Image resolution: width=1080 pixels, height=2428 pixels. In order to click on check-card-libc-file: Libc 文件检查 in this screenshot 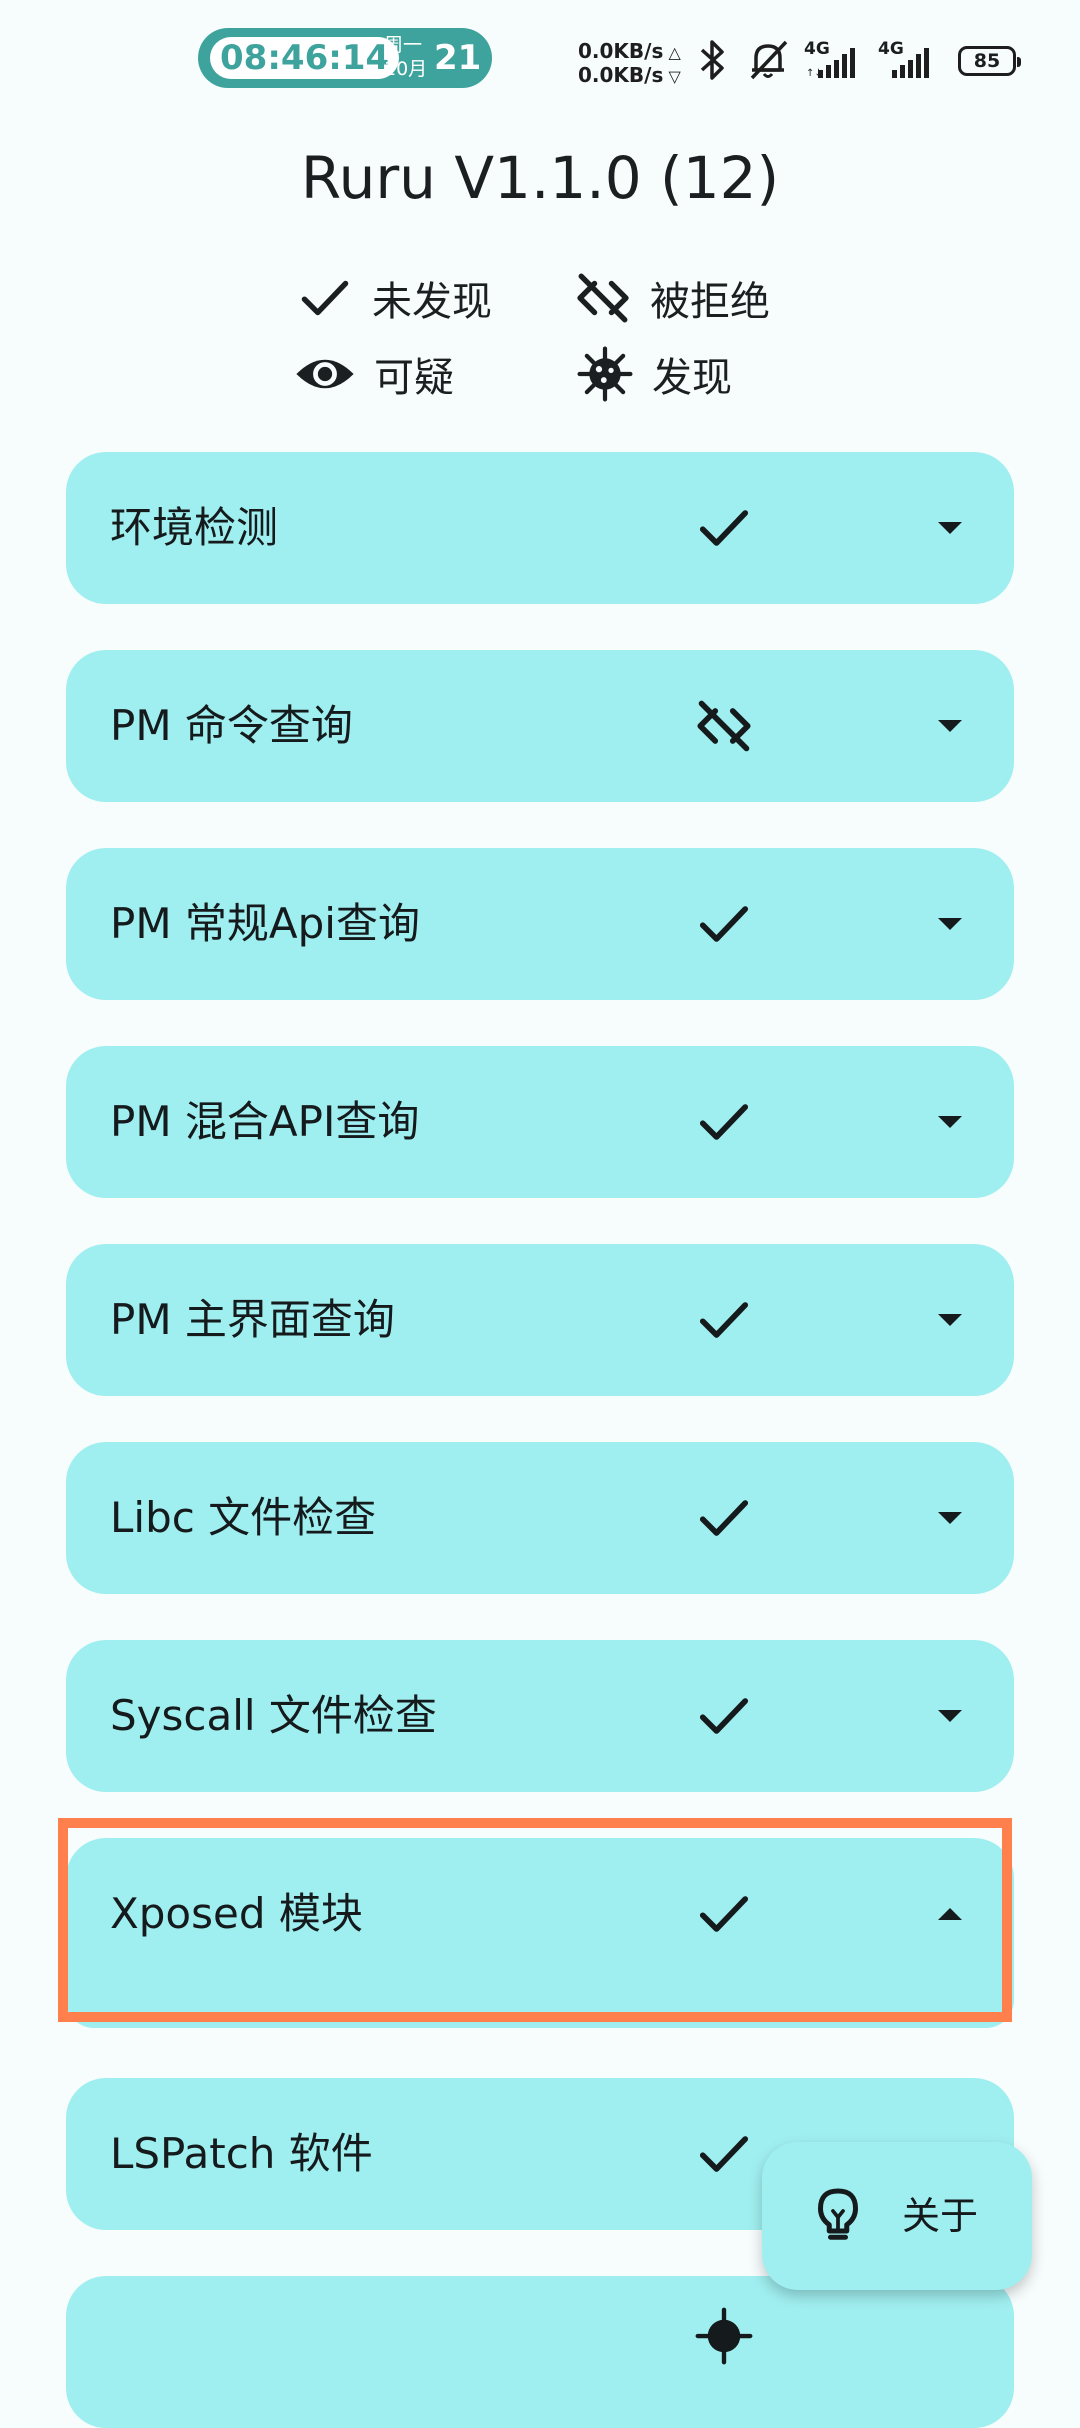, I will do `click(540, 1518)`.